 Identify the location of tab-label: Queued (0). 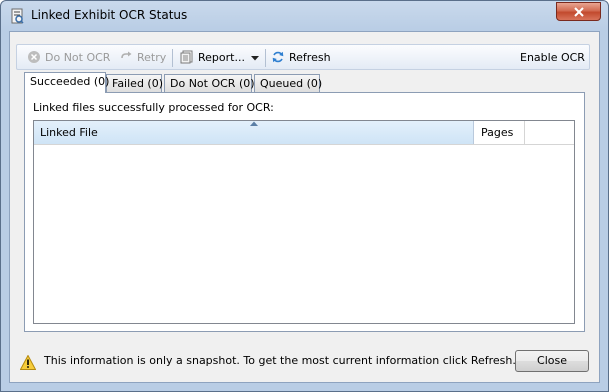
(291, 83).